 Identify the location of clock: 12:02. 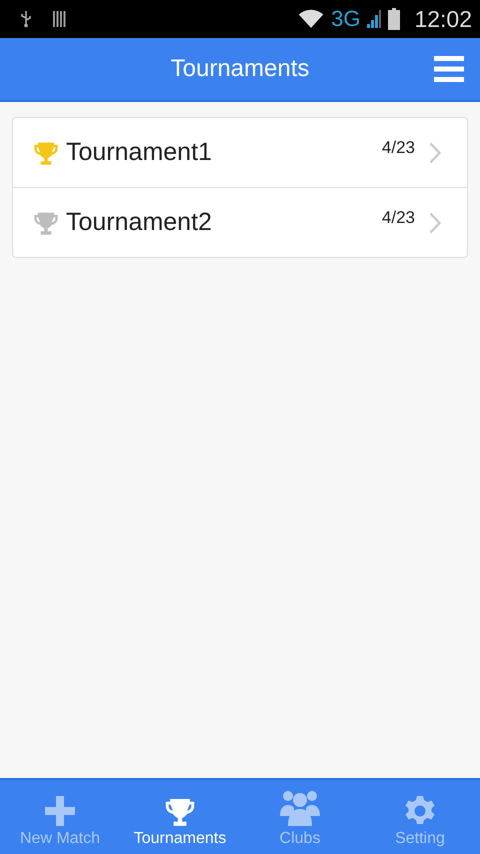
(443, 19).